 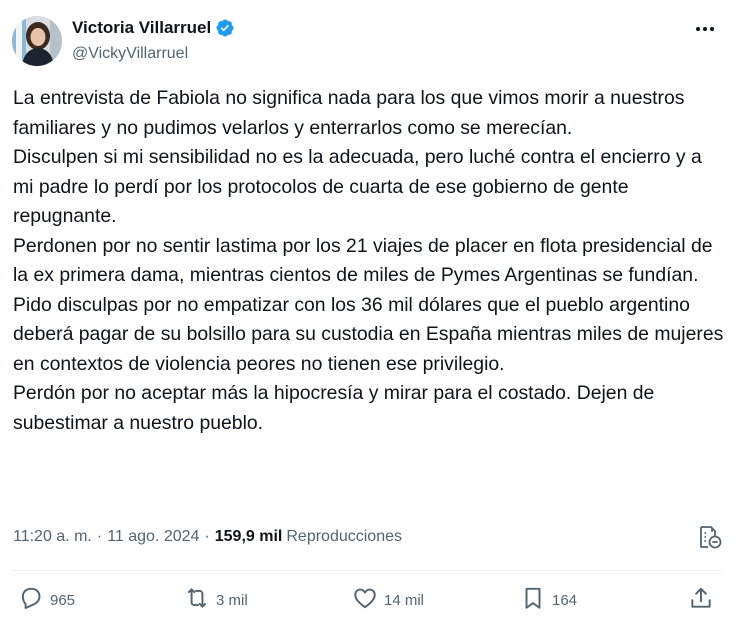 I want to click on author-names: Victoria Villarruel @VickyVillarruel, so click(x=153, y=40).